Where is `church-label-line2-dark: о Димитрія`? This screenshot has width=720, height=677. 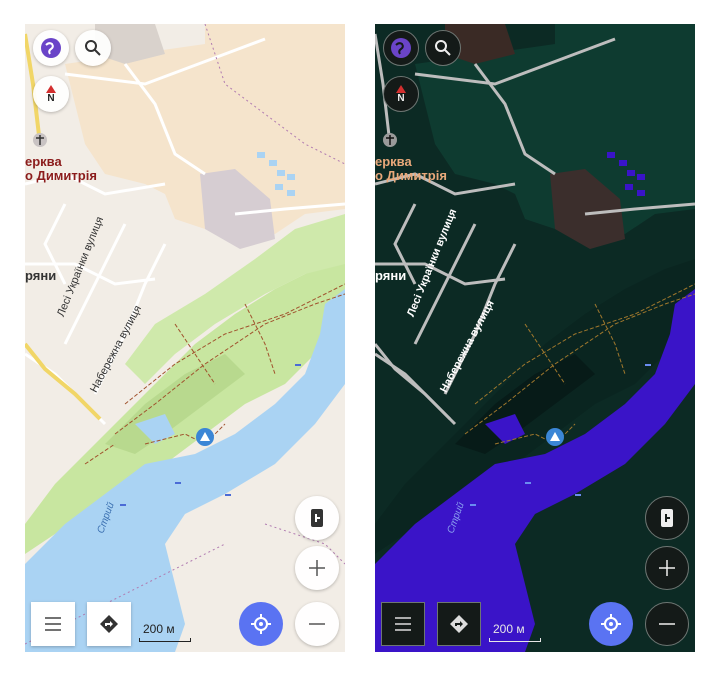
church-label-line2-dark: о Димитрія is located at coordinates (411, 175).